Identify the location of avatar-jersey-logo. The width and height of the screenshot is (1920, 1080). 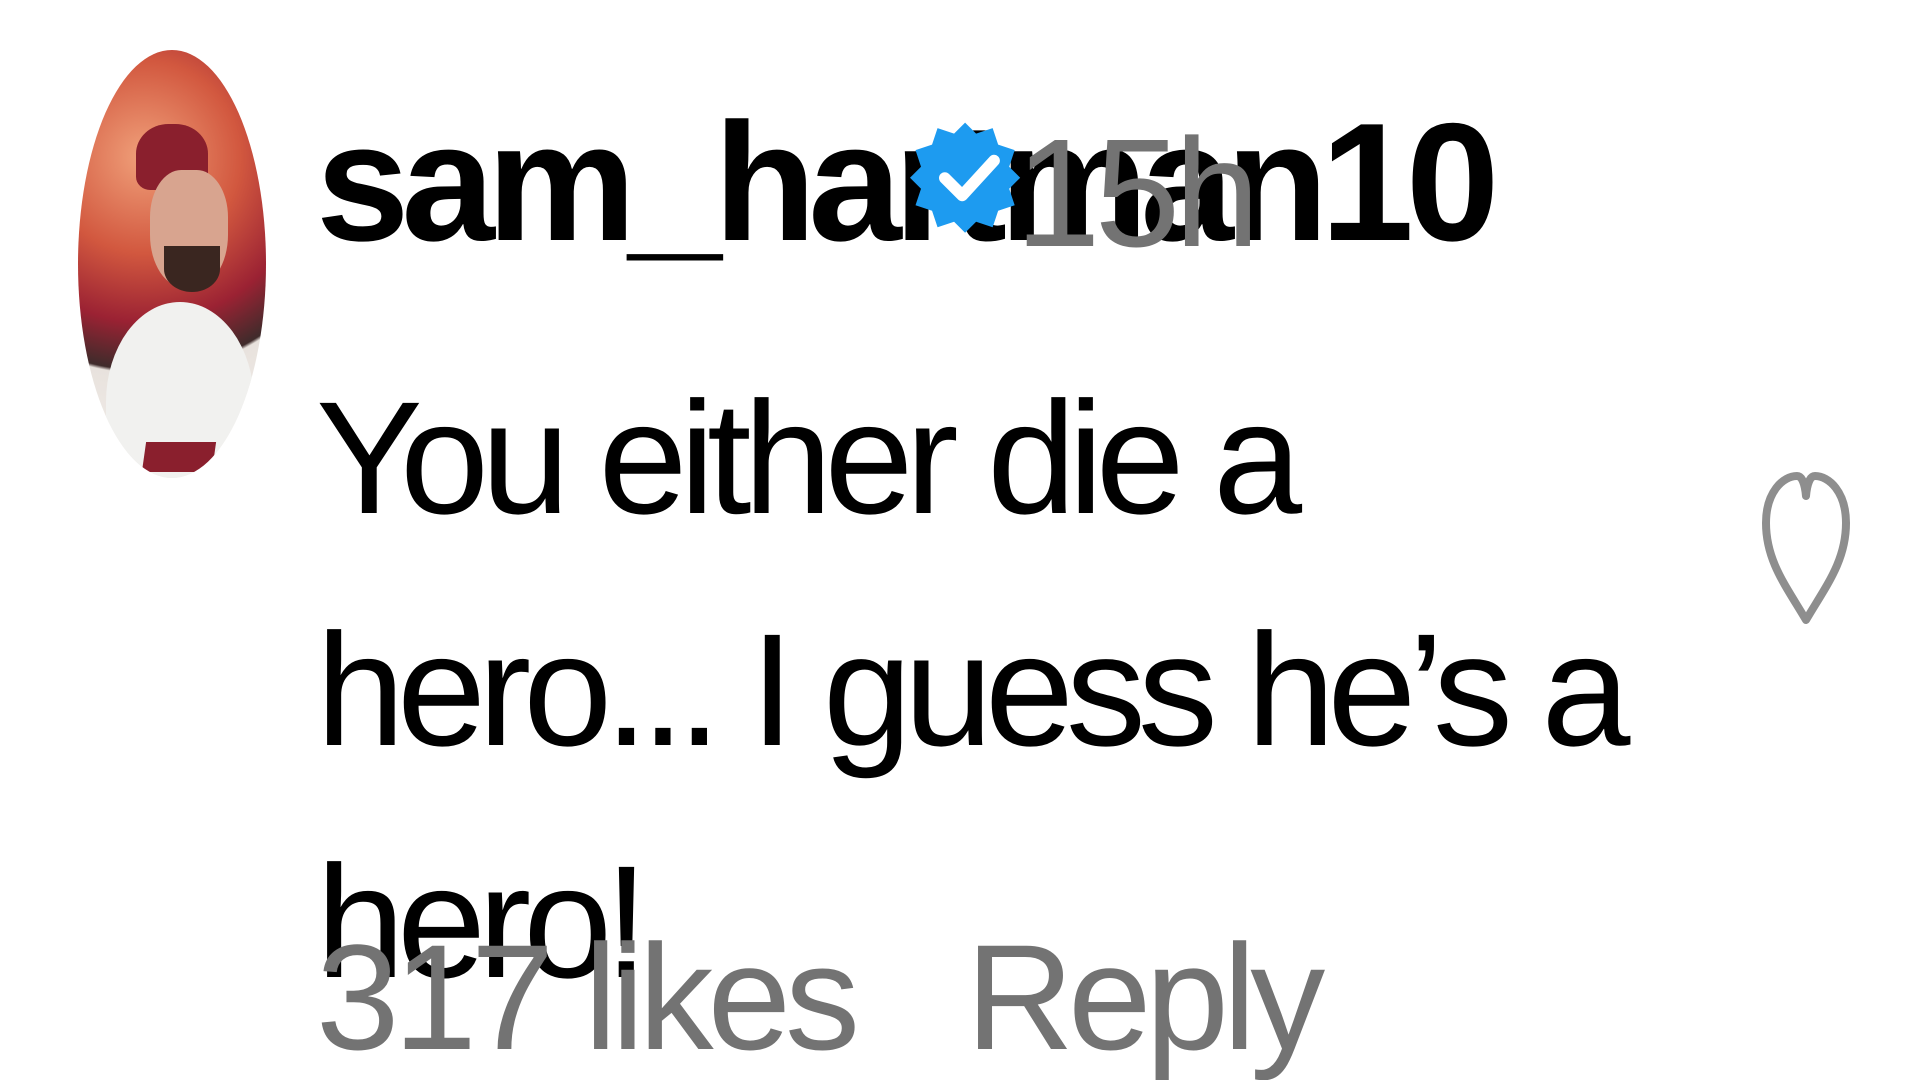
(179, 457).